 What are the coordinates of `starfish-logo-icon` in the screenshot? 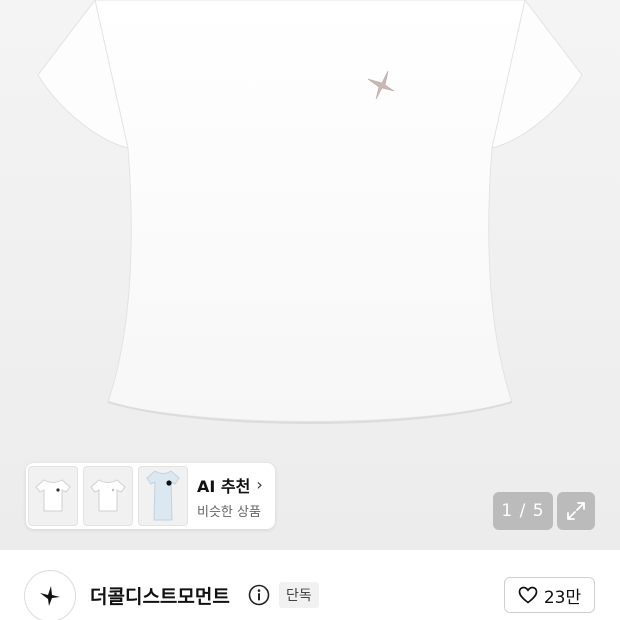 It's located at (50, 596).